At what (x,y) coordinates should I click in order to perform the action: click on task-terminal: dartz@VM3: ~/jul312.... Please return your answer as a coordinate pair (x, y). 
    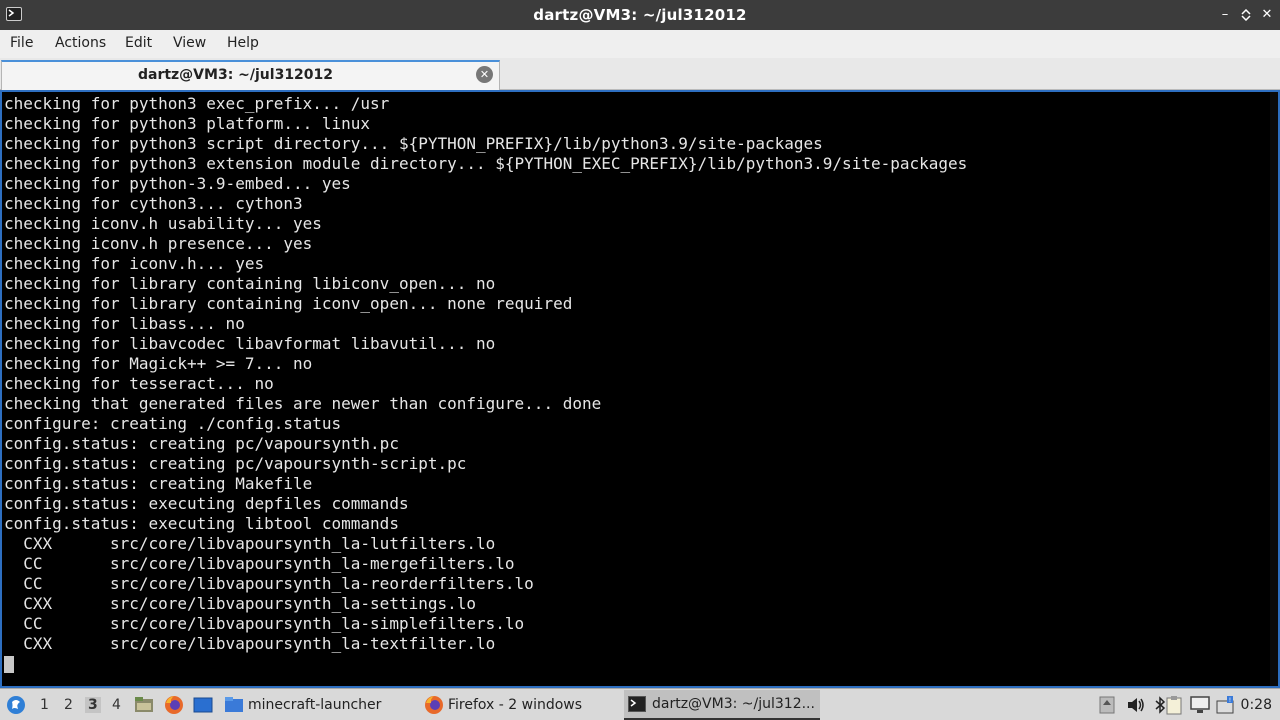
    Looking at the image, I should click on (722, 705).